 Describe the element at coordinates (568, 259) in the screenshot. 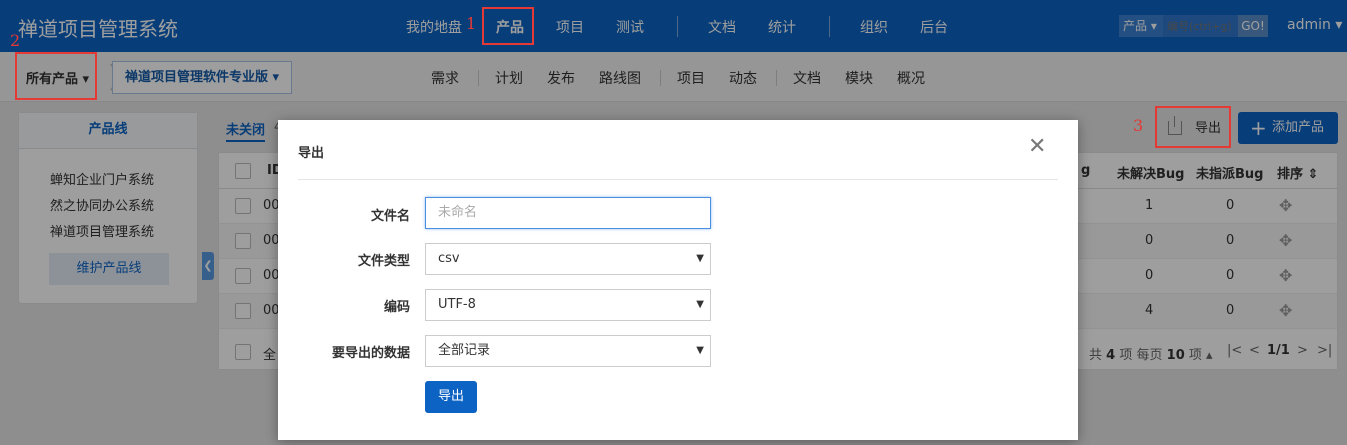

I see `filetype-select: csv ▼` at that location.